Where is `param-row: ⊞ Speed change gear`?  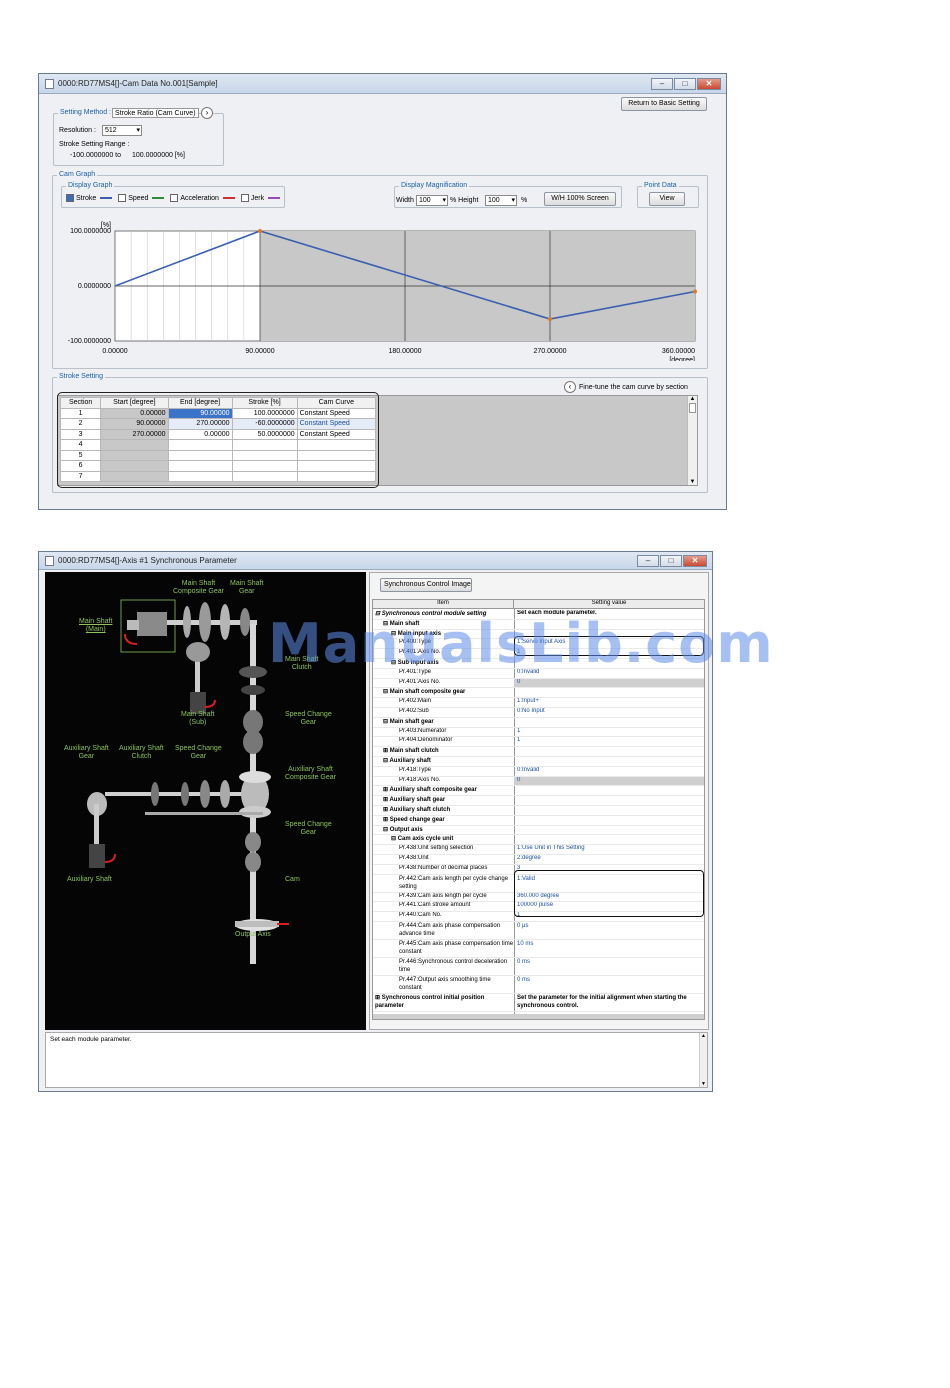
param-row: ⊞ Speed change gear is located at coordinates (538, 821).